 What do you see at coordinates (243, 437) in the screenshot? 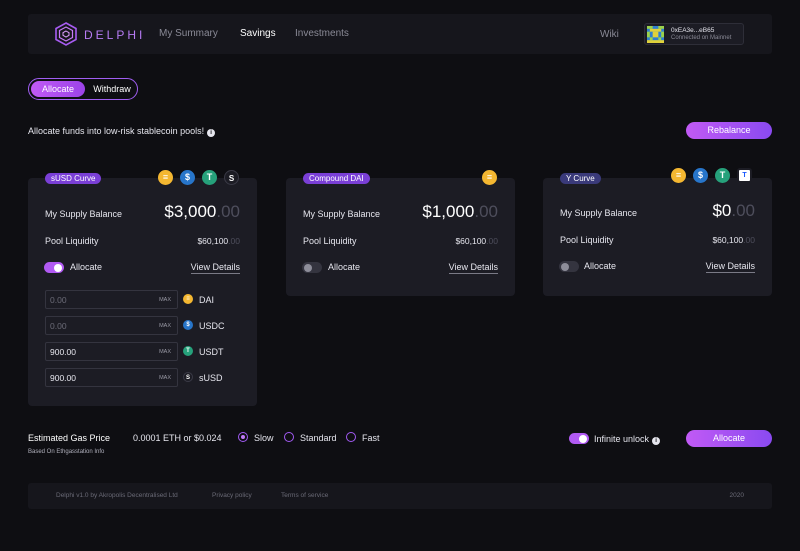
I see `gas-slow-radio` at bounding box center [243, 437].